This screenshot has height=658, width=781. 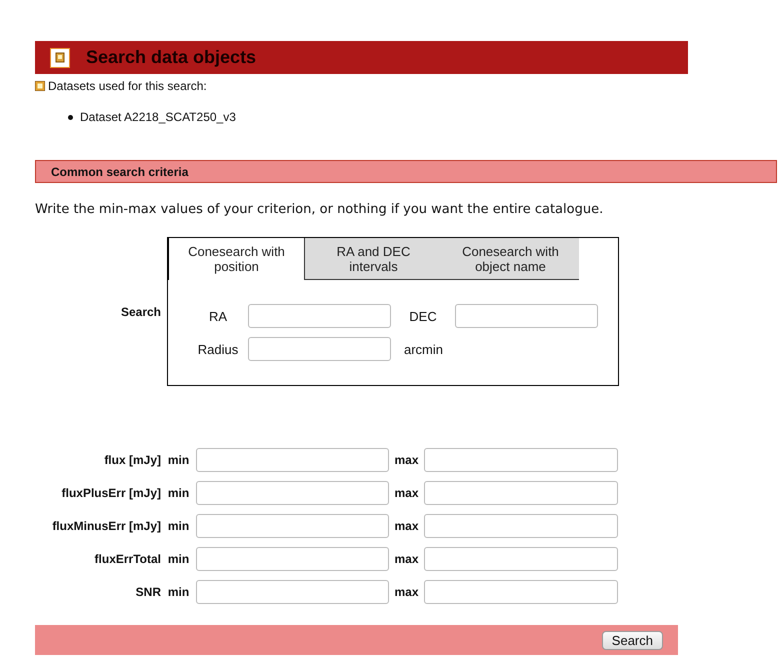 What do you see at coordinates (127, 559) in the screenshot?
I see `criterion-label: fluxErrTotal` at bounding box center [127, 559].